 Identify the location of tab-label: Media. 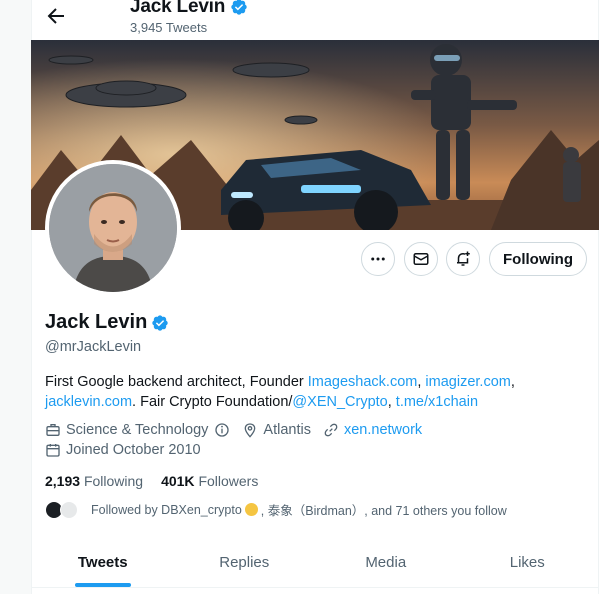
(386, 562).